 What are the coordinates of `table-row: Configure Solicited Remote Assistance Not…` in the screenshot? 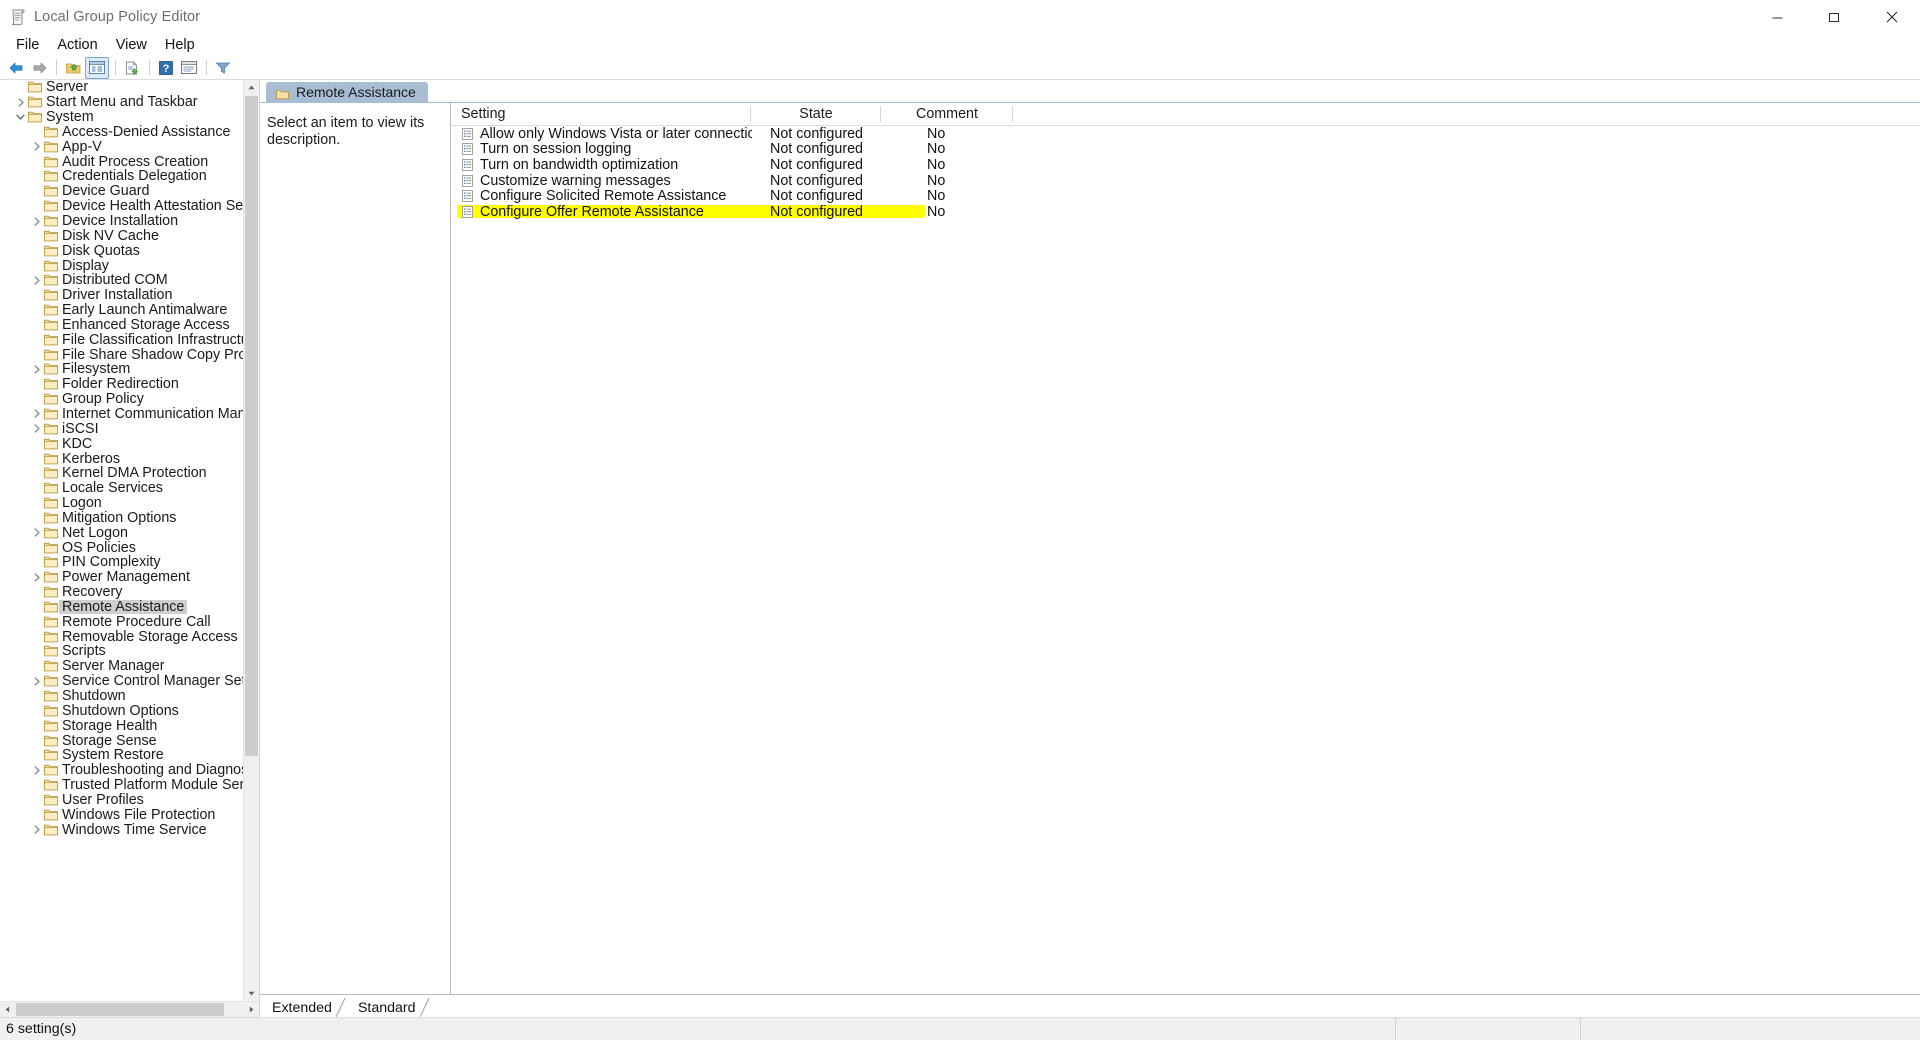 It's located at (1185, 196).